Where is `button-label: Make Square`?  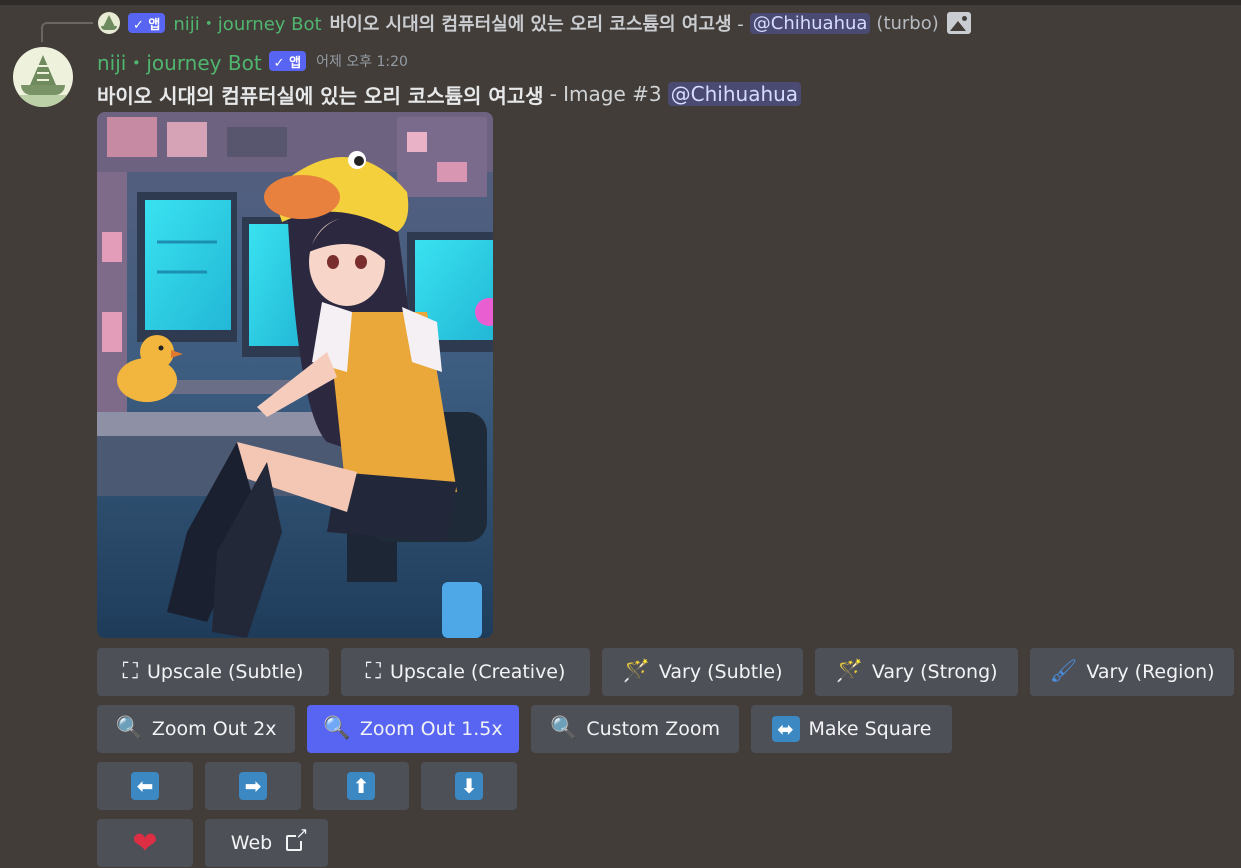
button-label: Make Square is located at coordinates (870, 729).